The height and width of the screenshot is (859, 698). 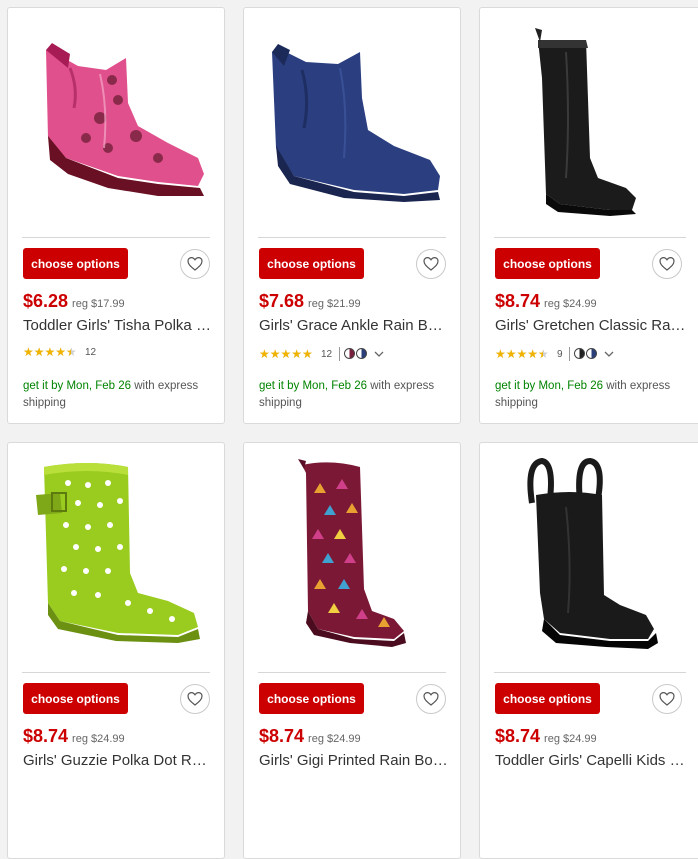 I want to click on sale-price: $7.68, so click(x=282, y=301).